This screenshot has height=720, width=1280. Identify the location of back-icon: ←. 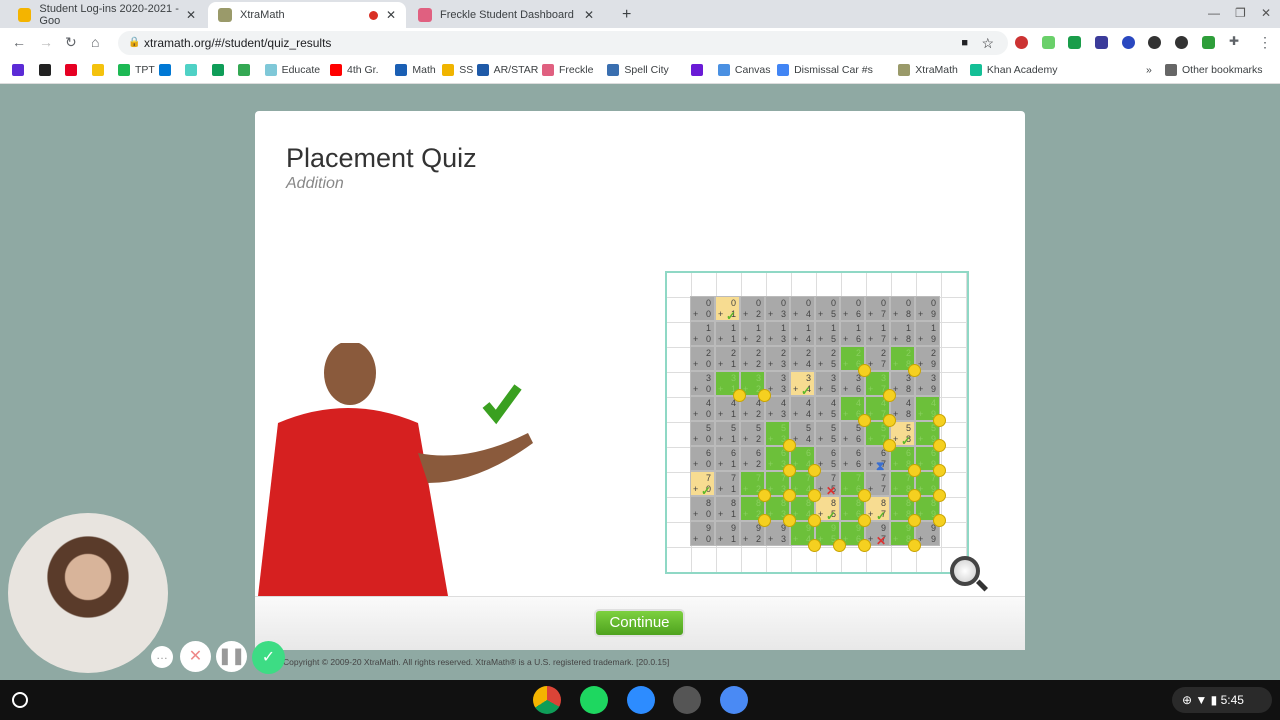
(19, 42).